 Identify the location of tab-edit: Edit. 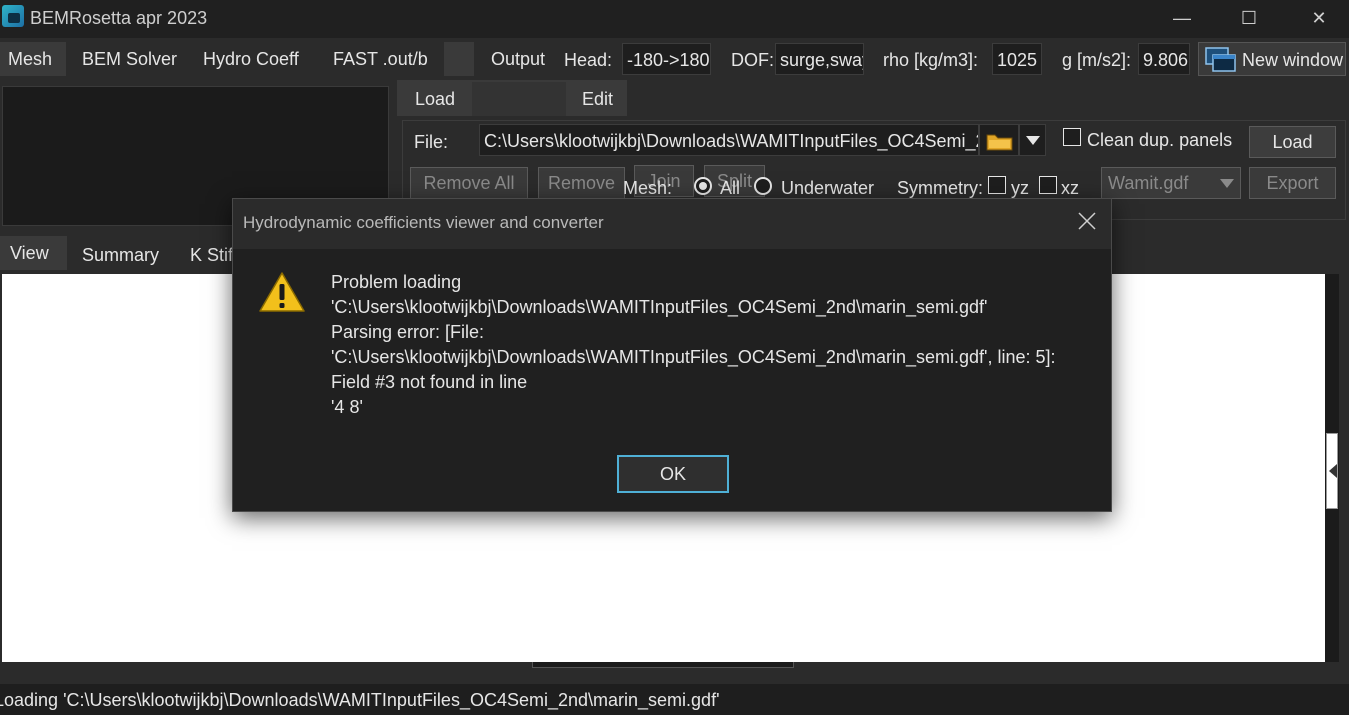
(597, 99).